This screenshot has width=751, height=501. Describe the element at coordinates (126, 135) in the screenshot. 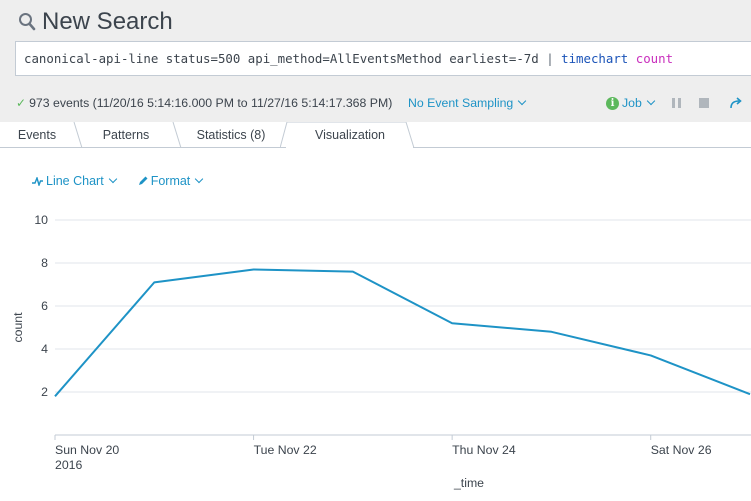

I see `tab-patterns: Patterns` at that location.